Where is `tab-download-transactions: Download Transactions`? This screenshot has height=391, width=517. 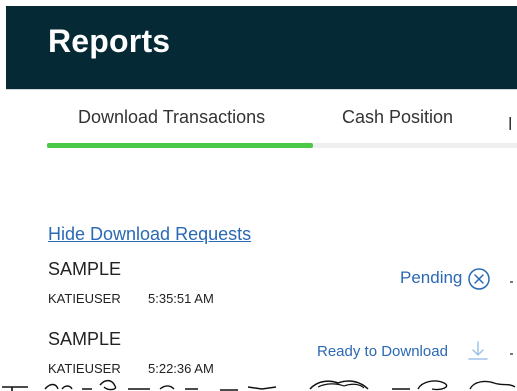 tab-download-transactions: Download Transactions is located at coordinates (171, 117).